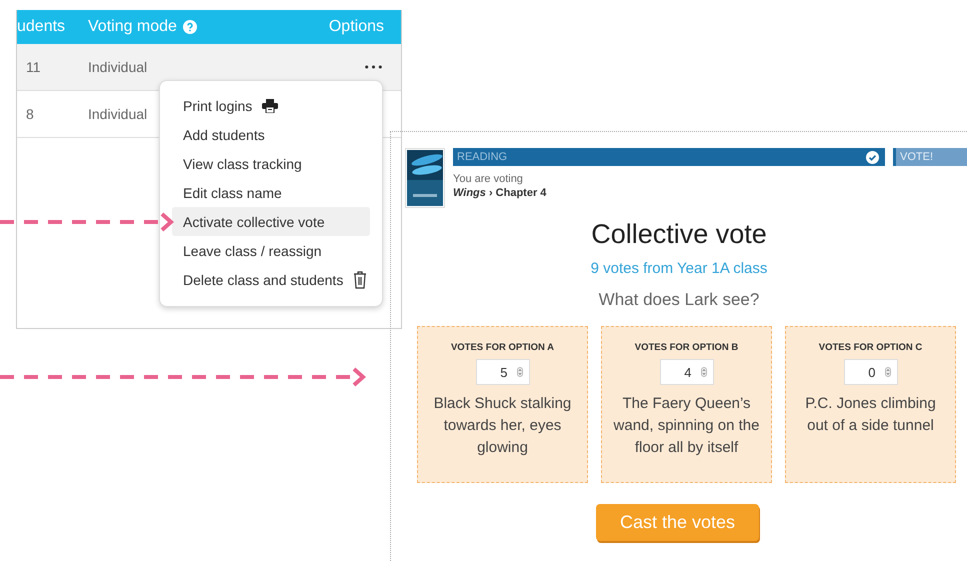  What do you see at coordinates (503, 372) in the screenshot?
I see `vote-count-field: 5` at bounding box center [503, 372].